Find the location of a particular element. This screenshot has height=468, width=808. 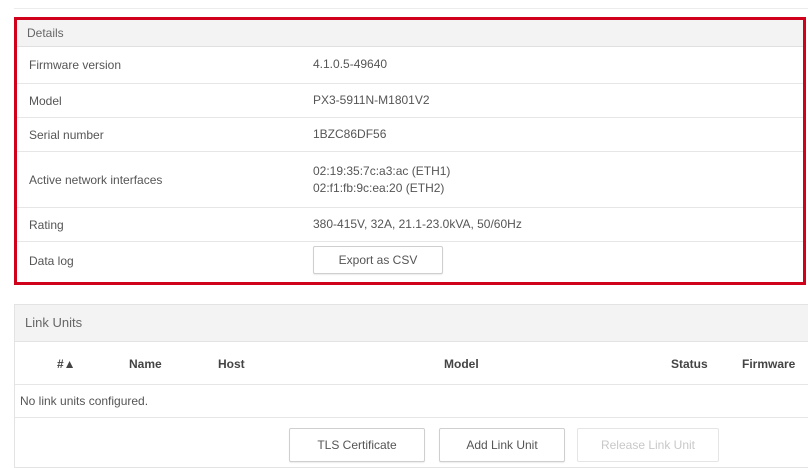

details-row-serial: Serial number 1BZC86DF56 is located at coordinates (410, 135).